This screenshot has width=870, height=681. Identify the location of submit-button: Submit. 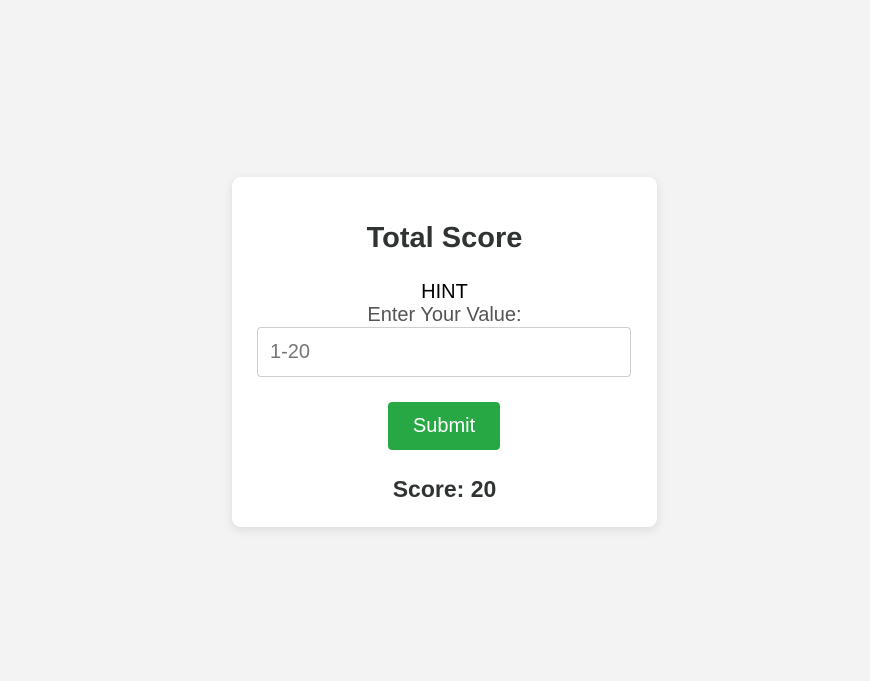
(444, 426).